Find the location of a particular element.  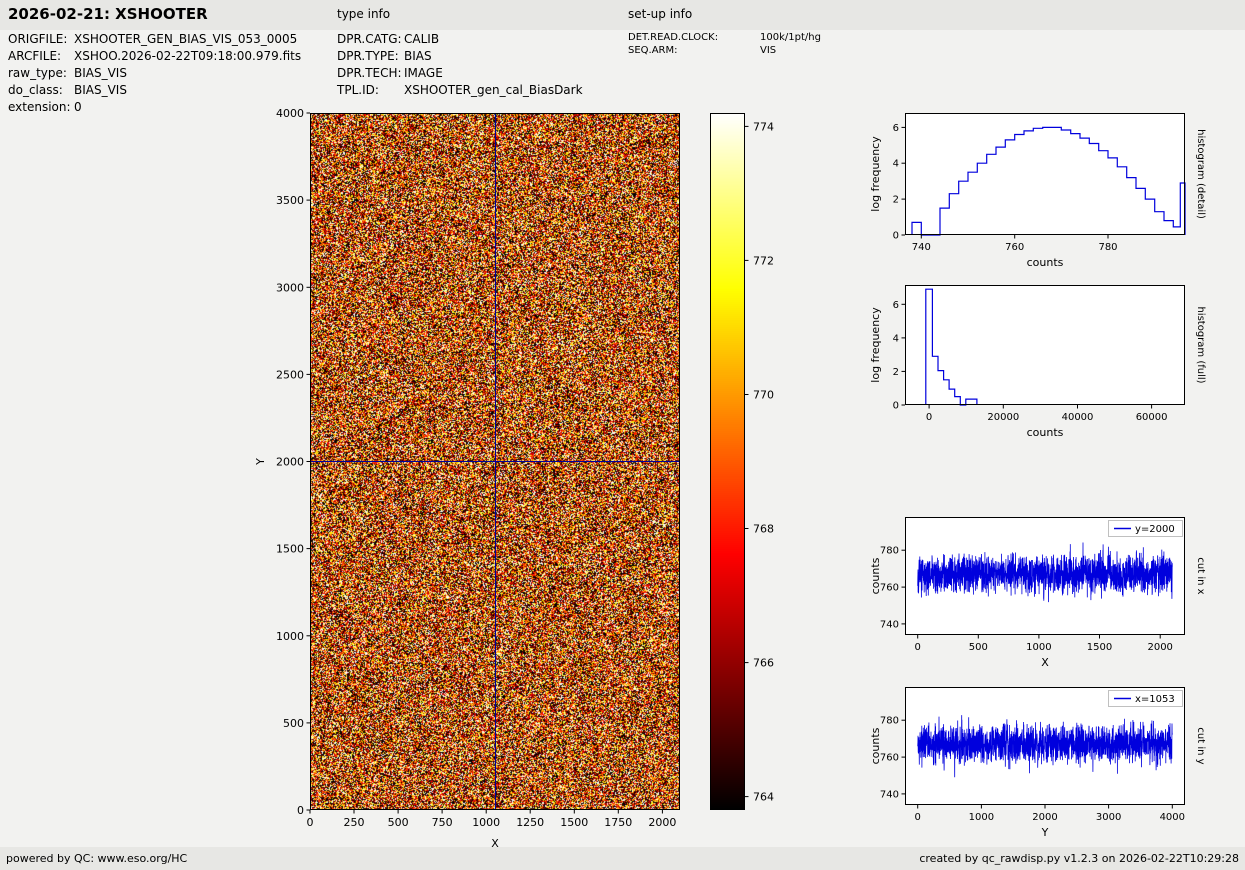

tick-label: 1750 is located at coordinates (618, 822).